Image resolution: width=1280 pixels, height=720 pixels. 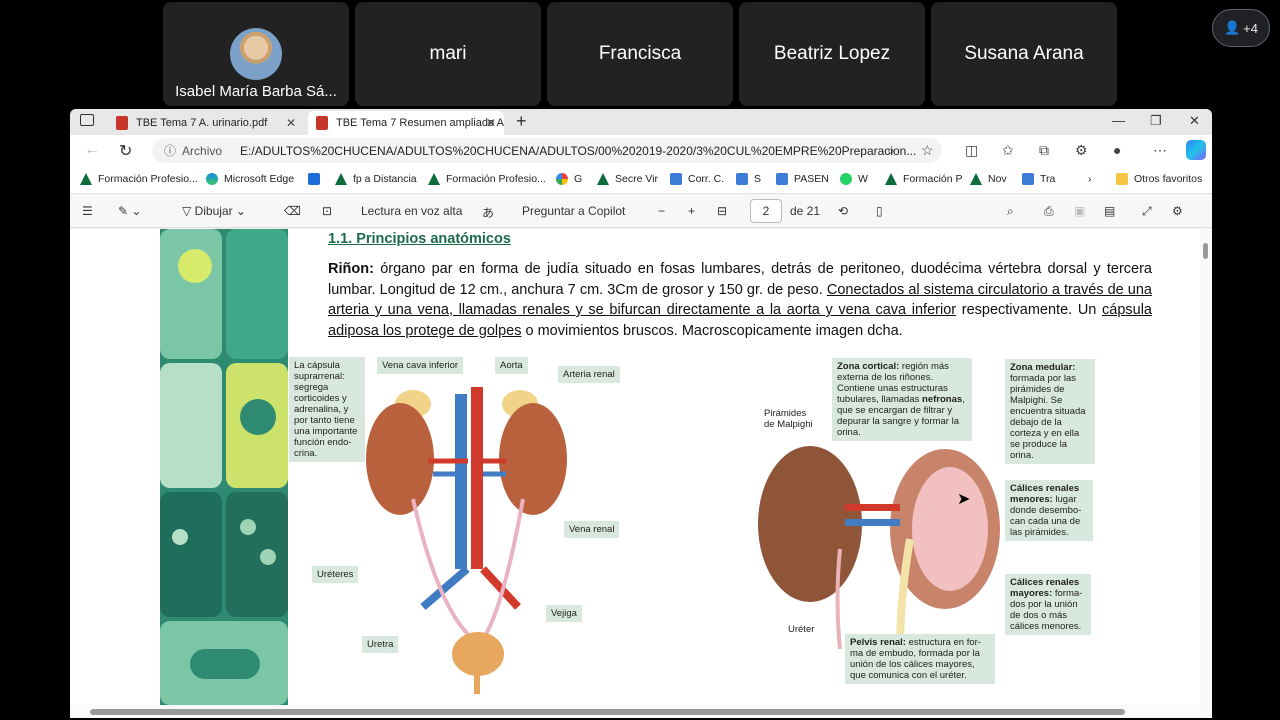 I want to click on horizontal-scrollbar, so click(x=641, y=711).